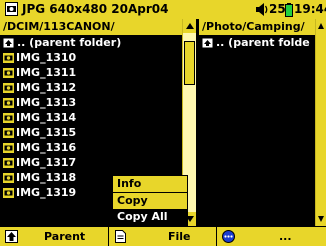  Describe the element at coordinates (91, 102) in the screenshot. I see `file-item: IMG_1313` at that location.